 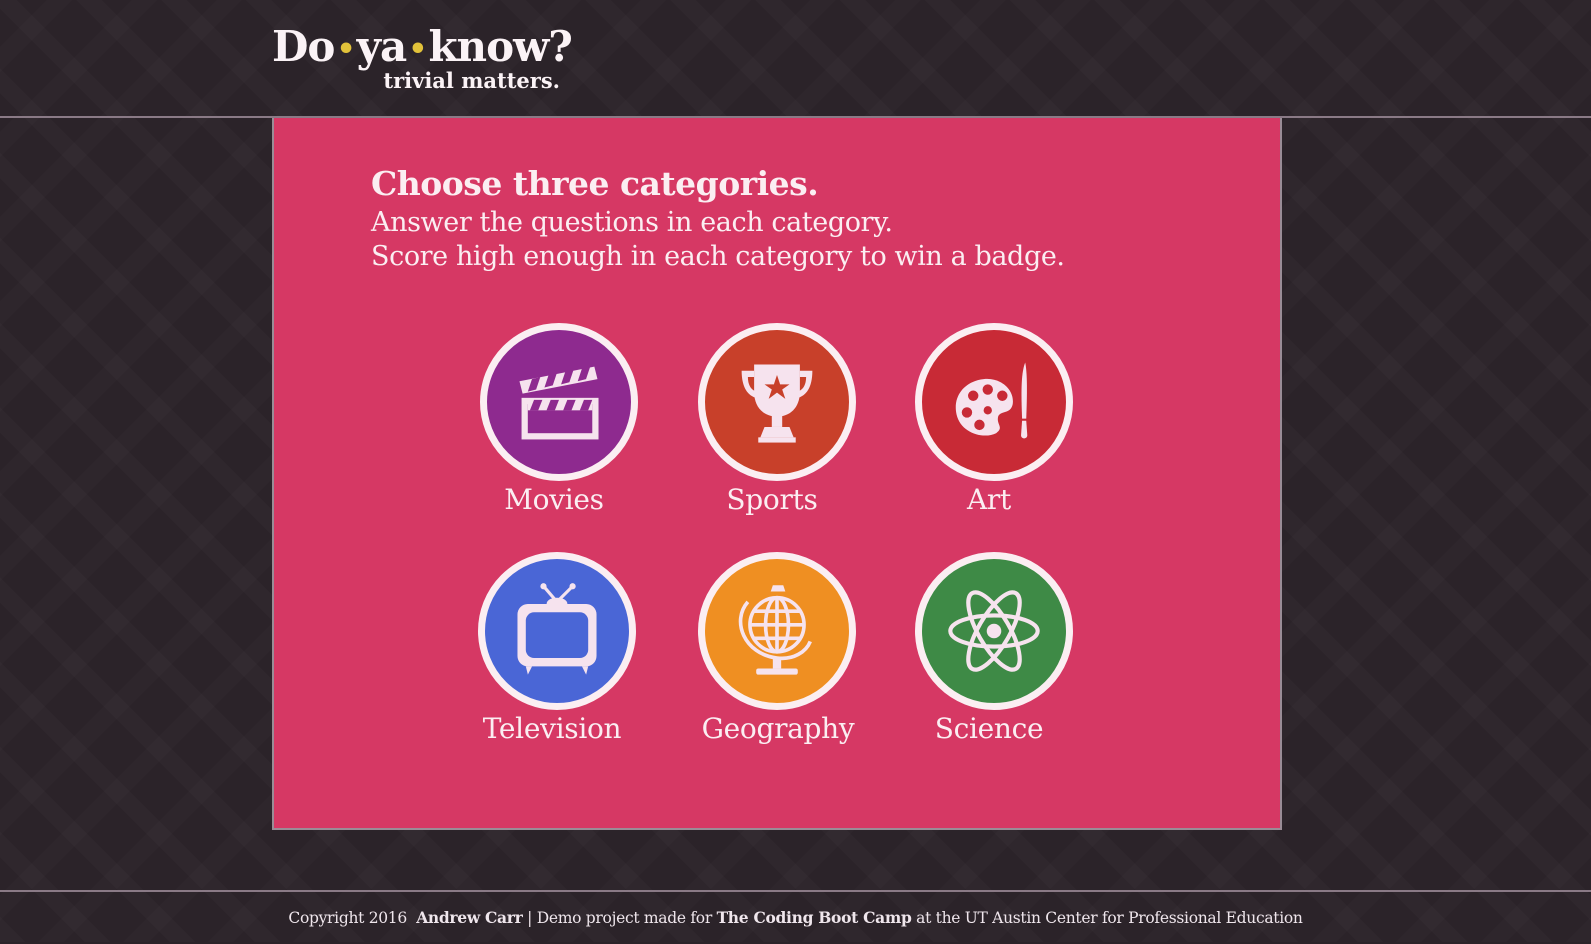 I want to click on atom-icon, so click(x=994, y=631).